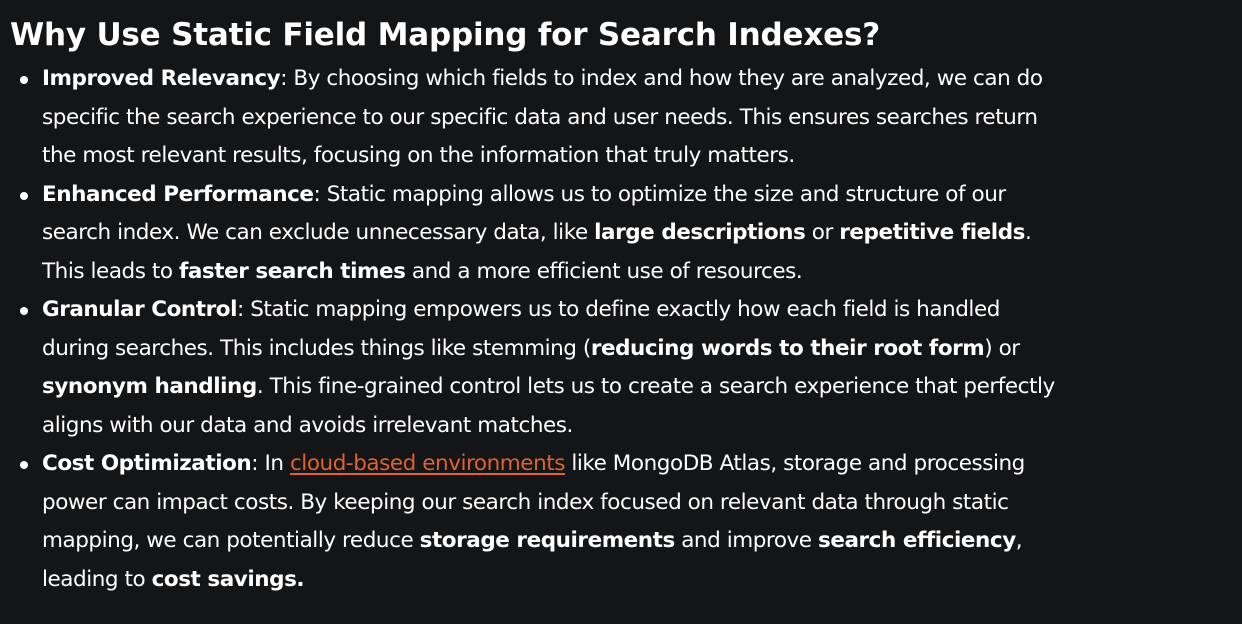 This screenshot has height=624, width=1242. I want to click on item-emphasis: cost savings., so click(228, 579).